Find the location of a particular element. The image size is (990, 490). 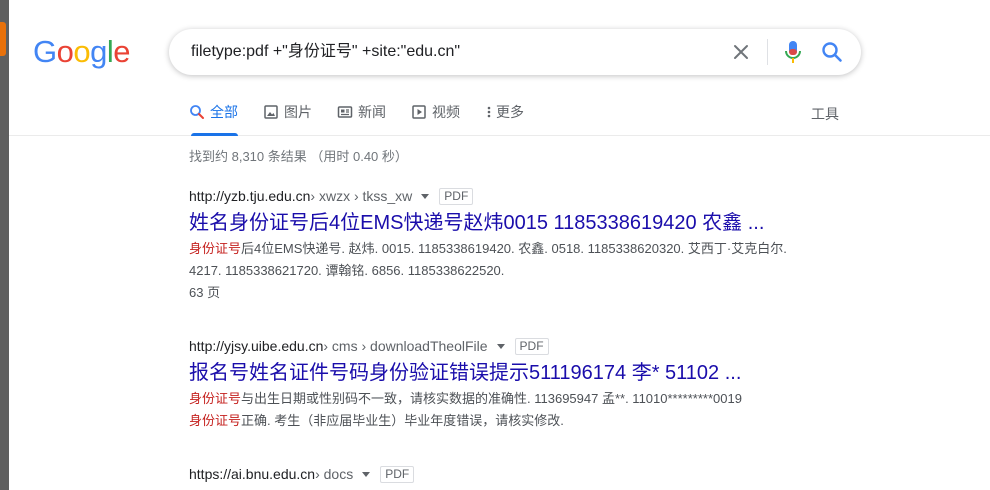

search-box: filetype:pdf +"身份证号" +site:"edu.cn" is located at coordinates (515, 52).